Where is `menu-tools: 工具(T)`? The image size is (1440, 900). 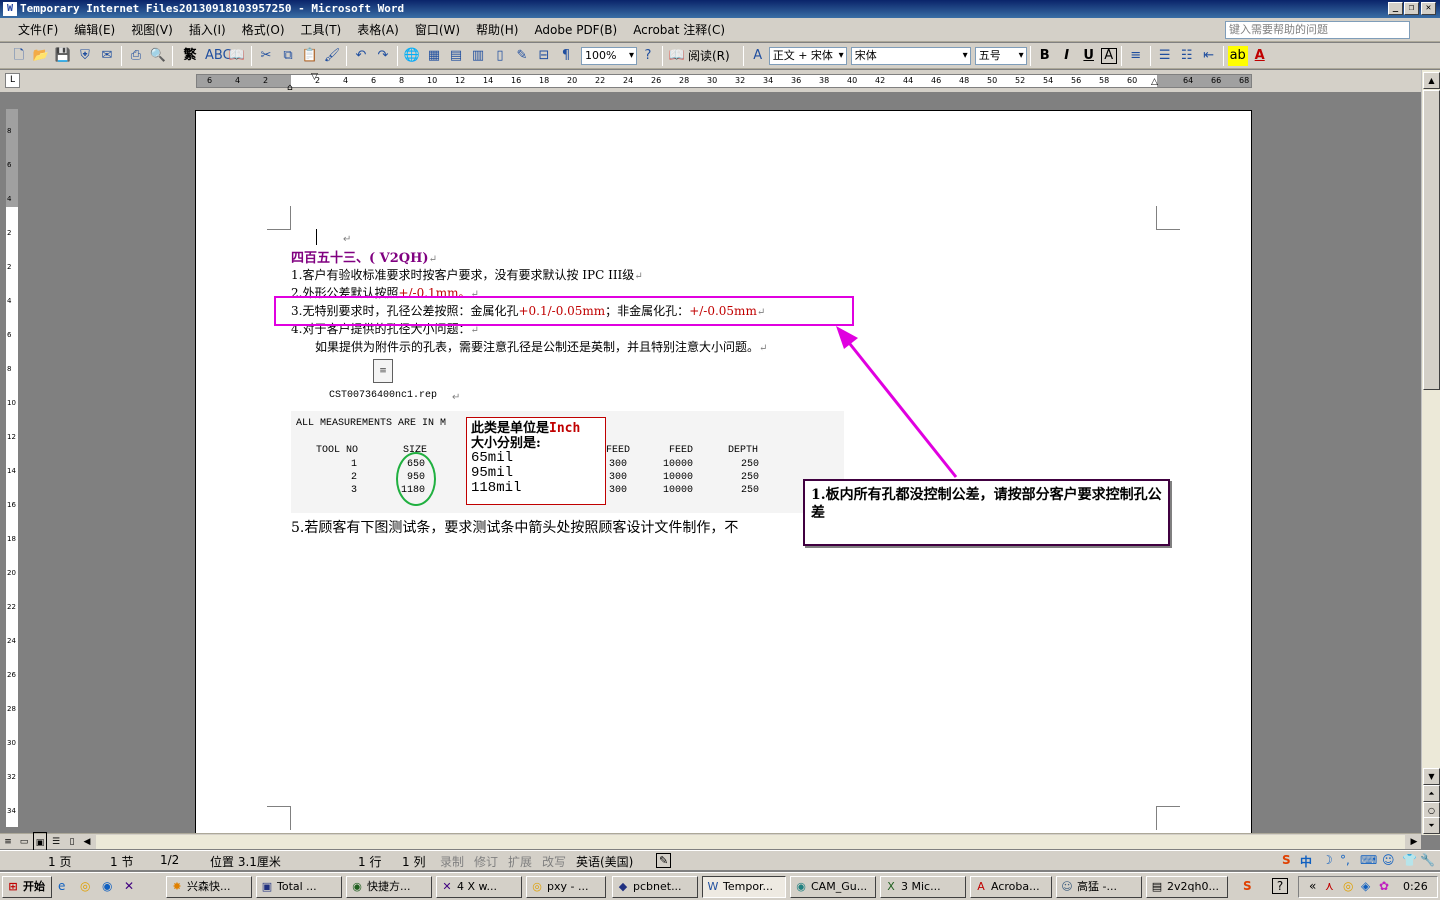 menu-tools: 工具(T) is located at coordinates (321, 30).